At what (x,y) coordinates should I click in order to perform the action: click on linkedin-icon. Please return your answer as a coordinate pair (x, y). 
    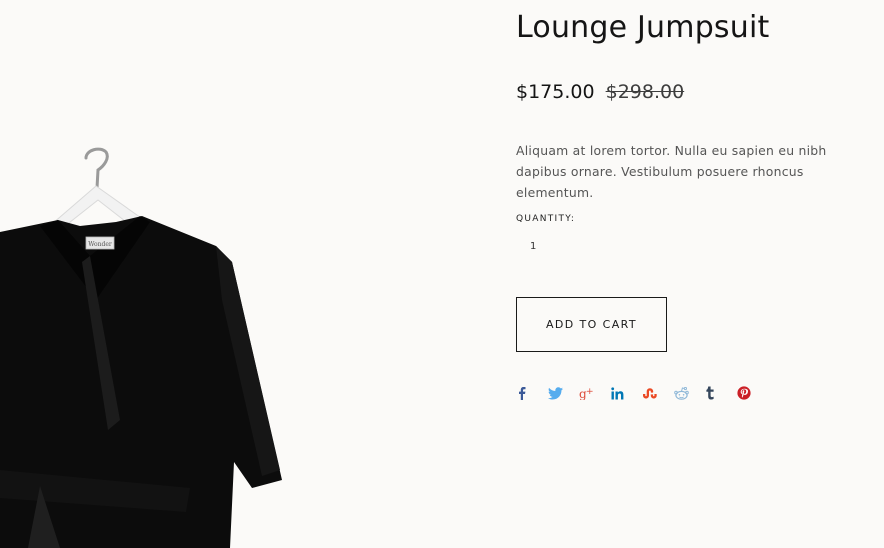
    Looking at the image, I should click on (616, 392).